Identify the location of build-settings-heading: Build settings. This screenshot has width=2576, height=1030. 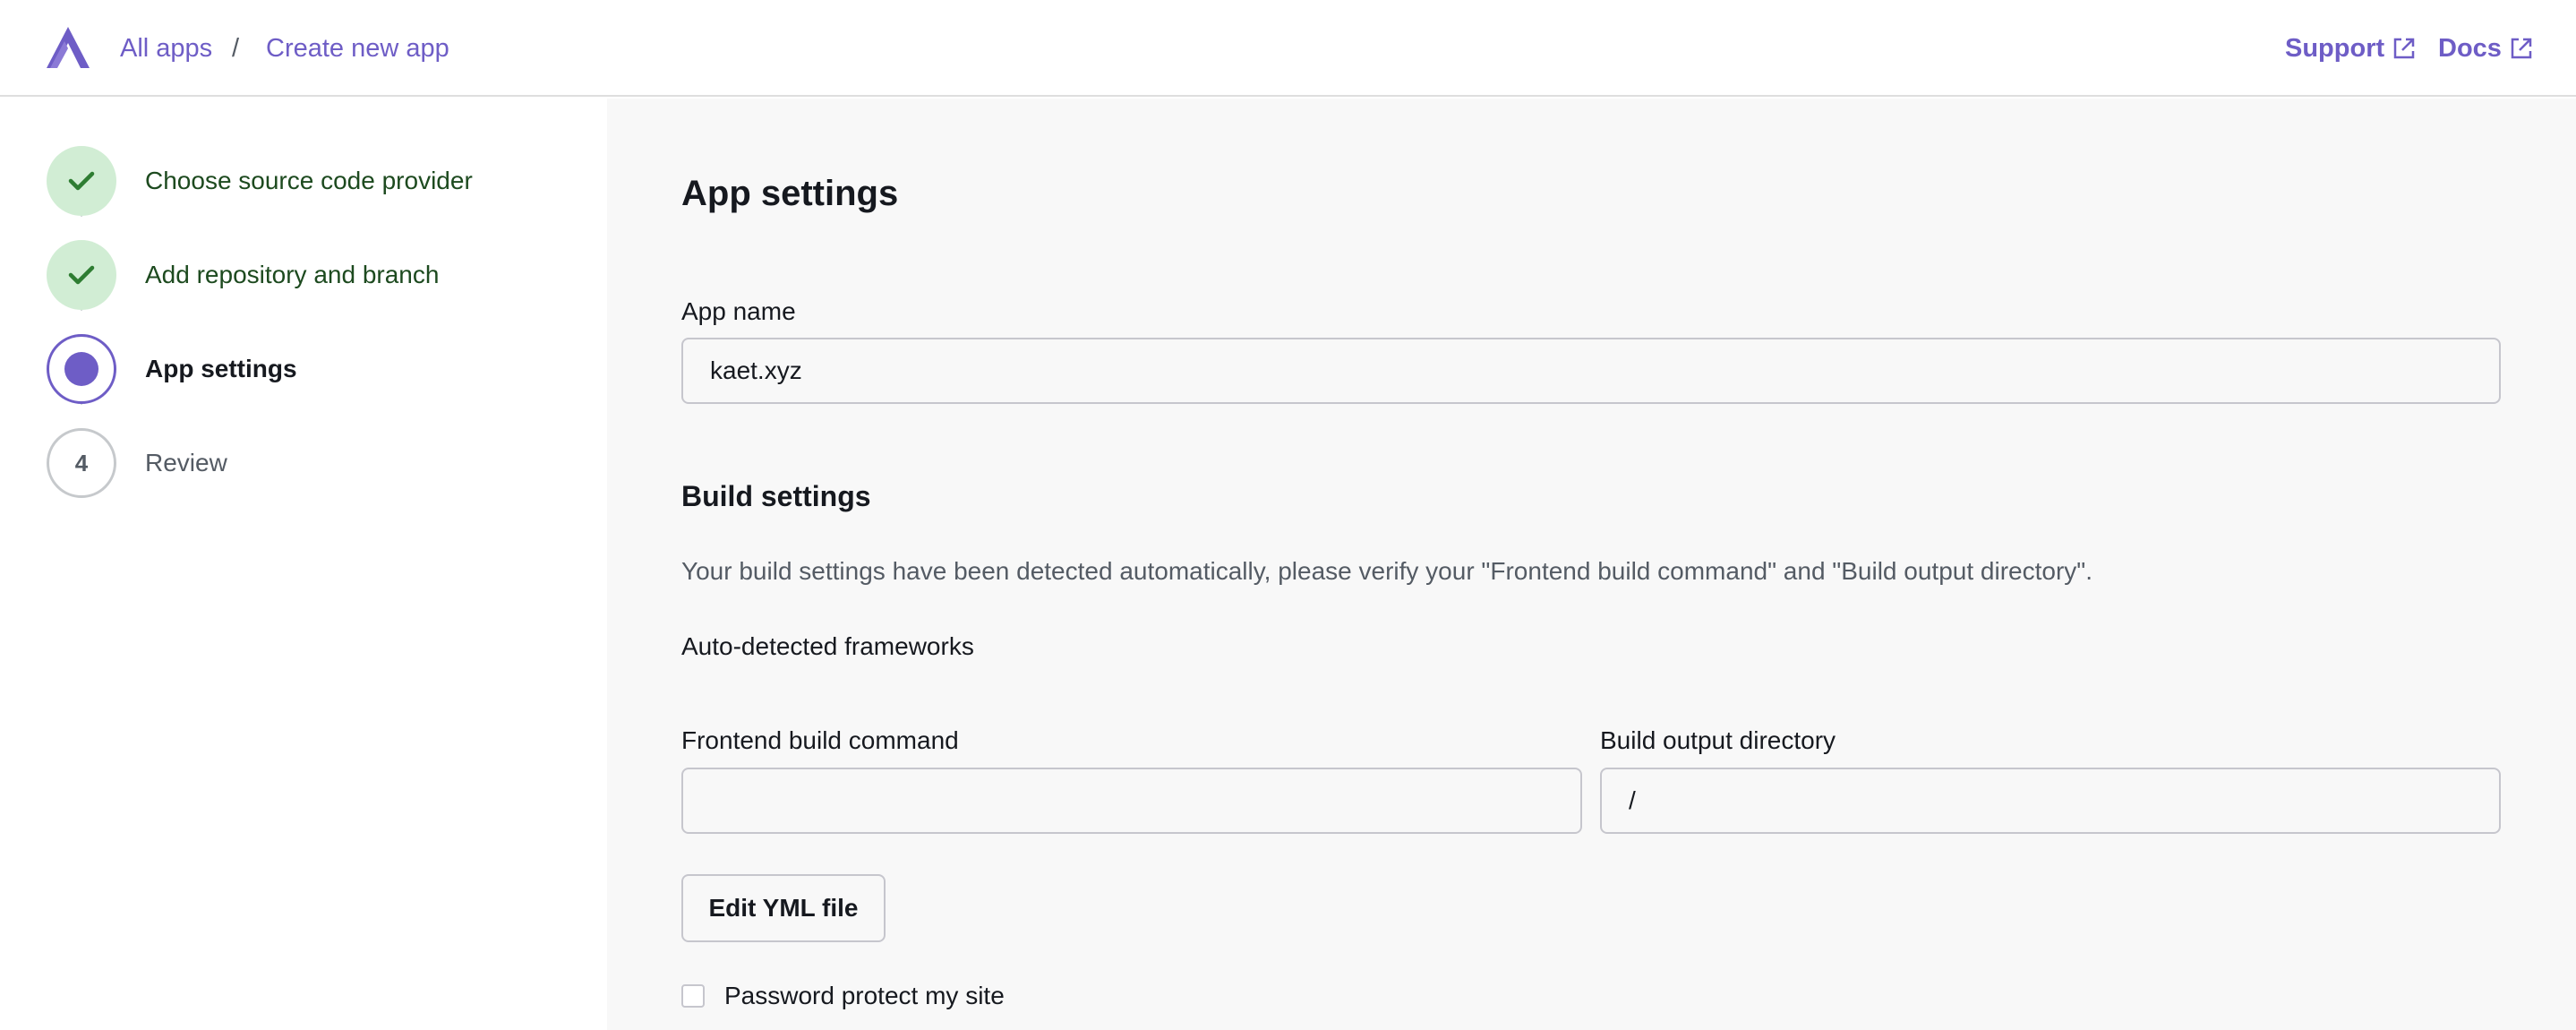
(776, 496).